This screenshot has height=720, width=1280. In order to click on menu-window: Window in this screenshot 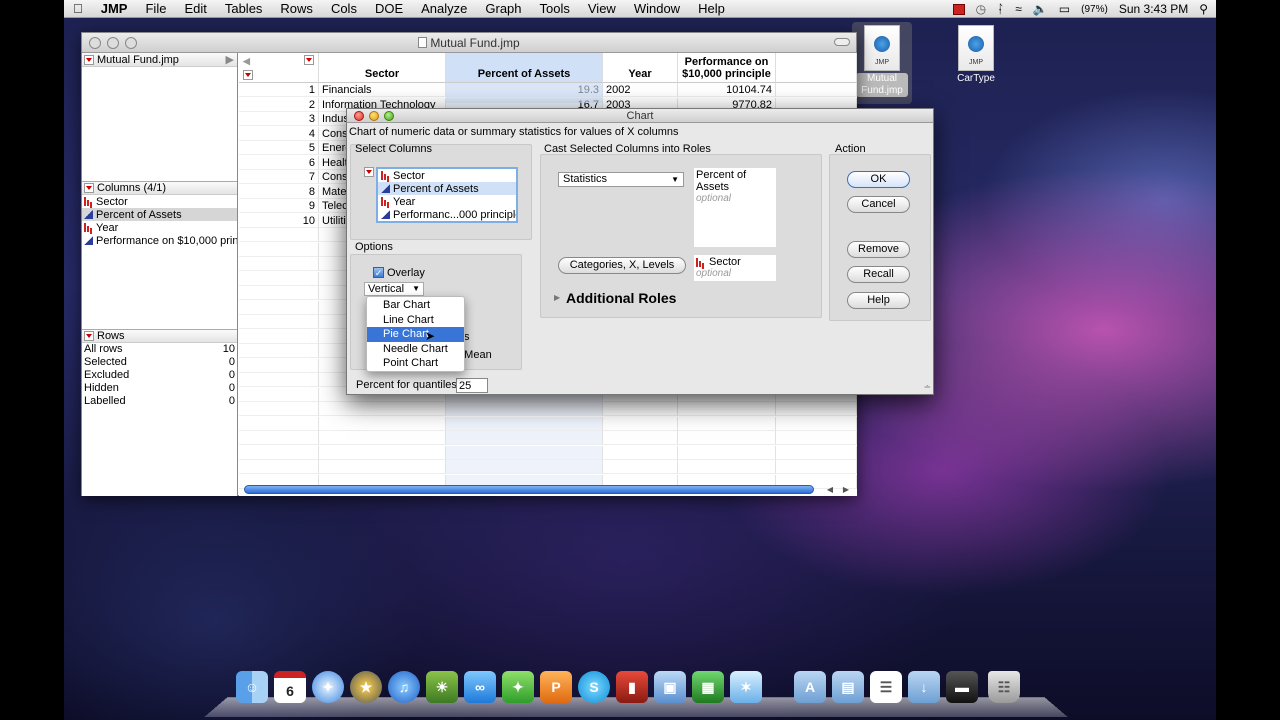, I will do `click(657, 8)`.